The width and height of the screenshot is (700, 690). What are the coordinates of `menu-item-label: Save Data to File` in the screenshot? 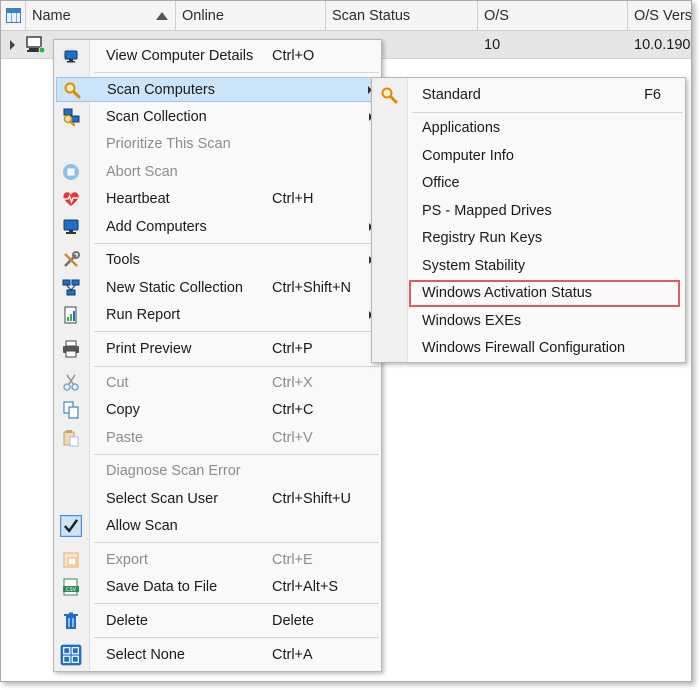 It's located at (162, 587).